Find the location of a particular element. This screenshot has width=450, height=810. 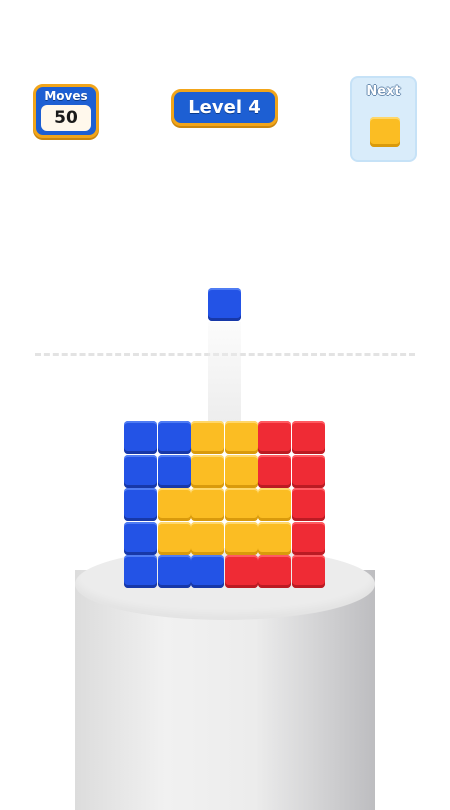

next-piece-panel: Next is located at coordinates (383, 119).